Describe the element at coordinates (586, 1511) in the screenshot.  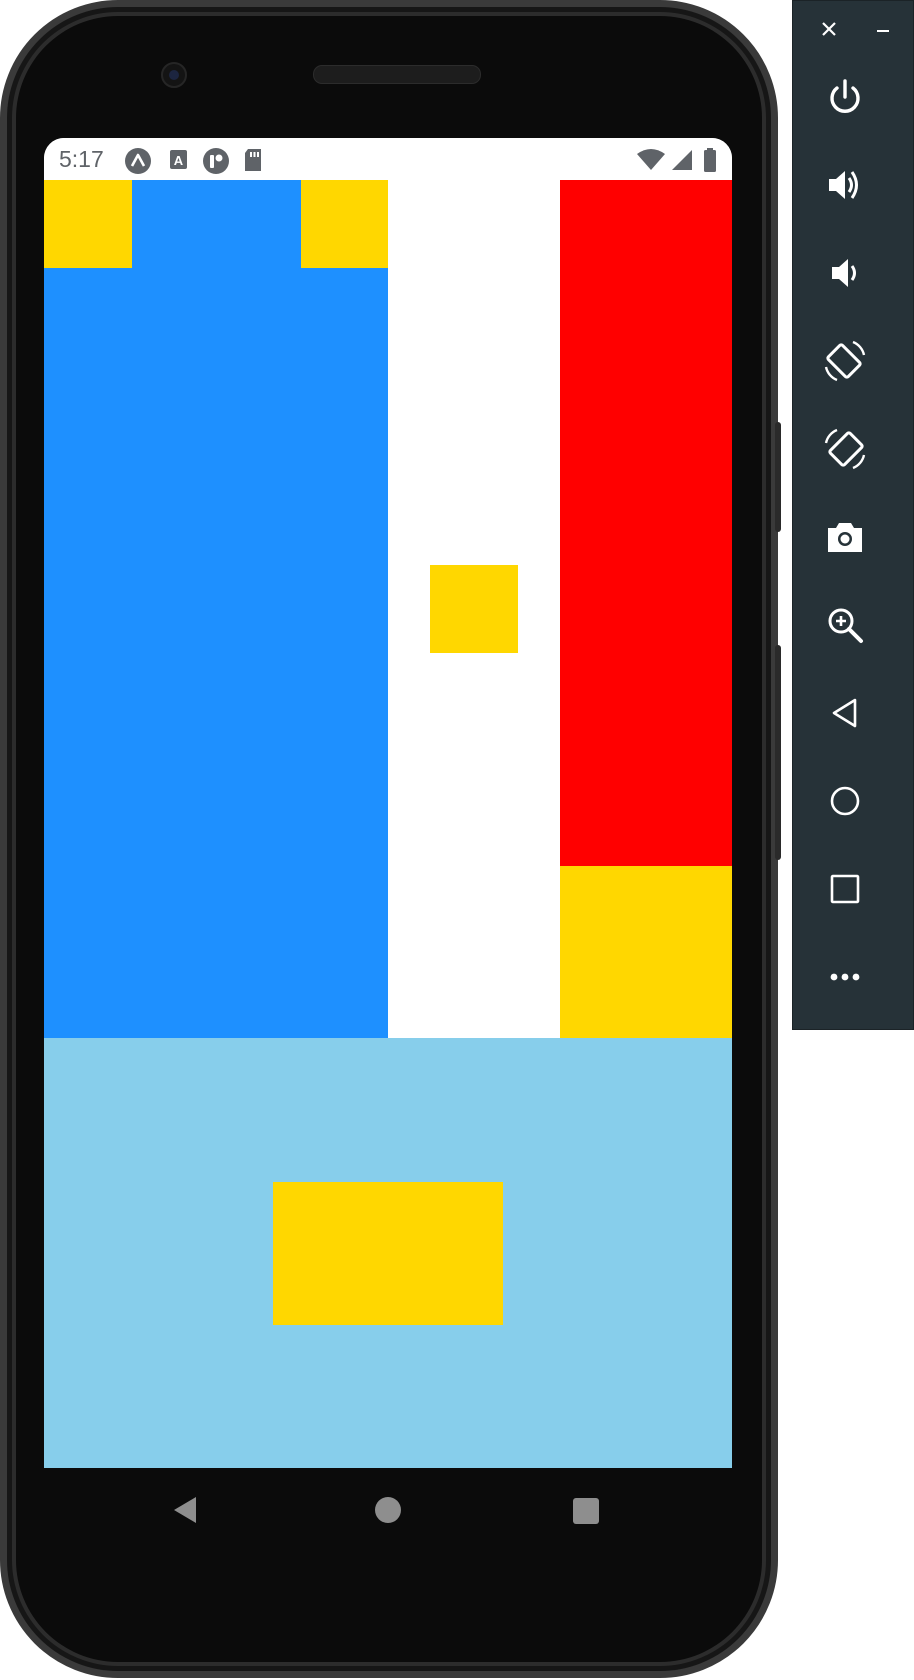
I see `recents-icon` at that location.